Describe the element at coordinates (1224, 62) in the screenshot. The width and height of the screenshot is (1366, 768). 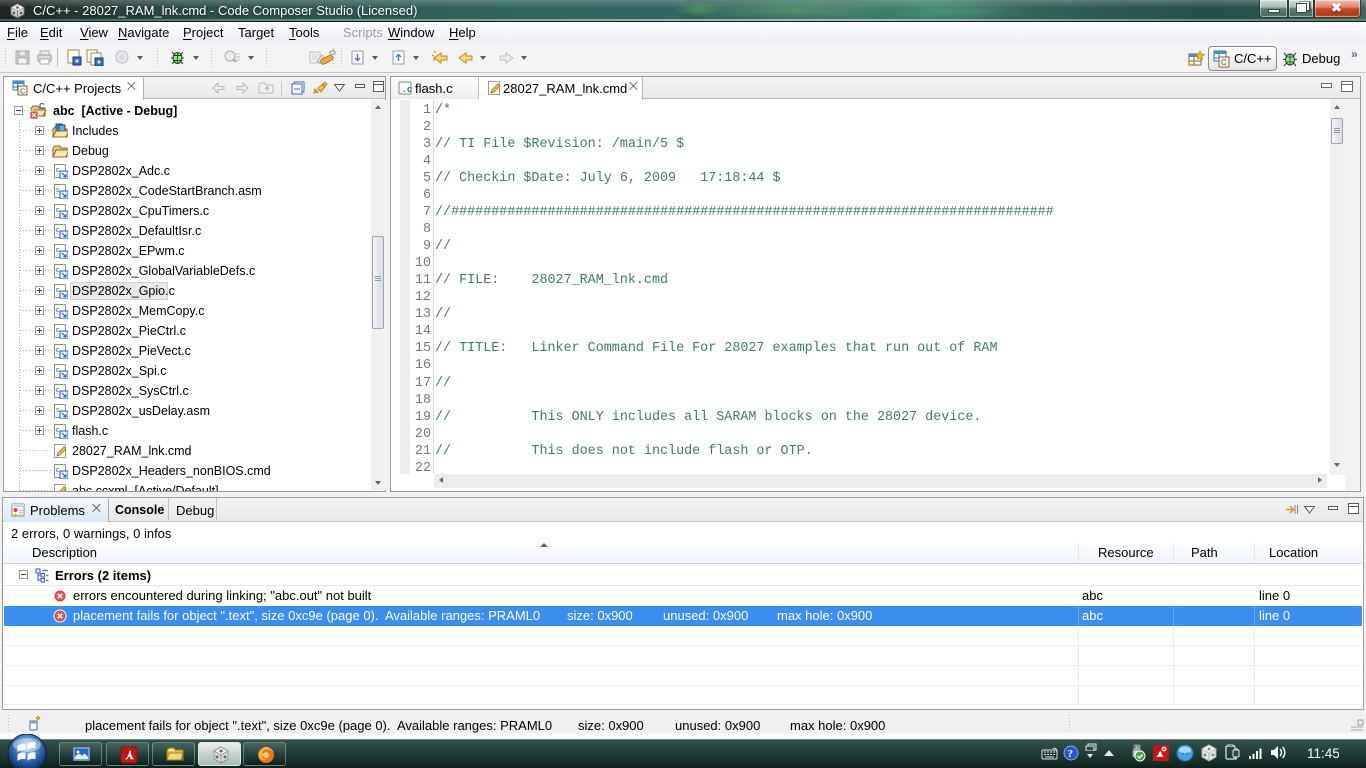
I see `svg-text: C` at that location.